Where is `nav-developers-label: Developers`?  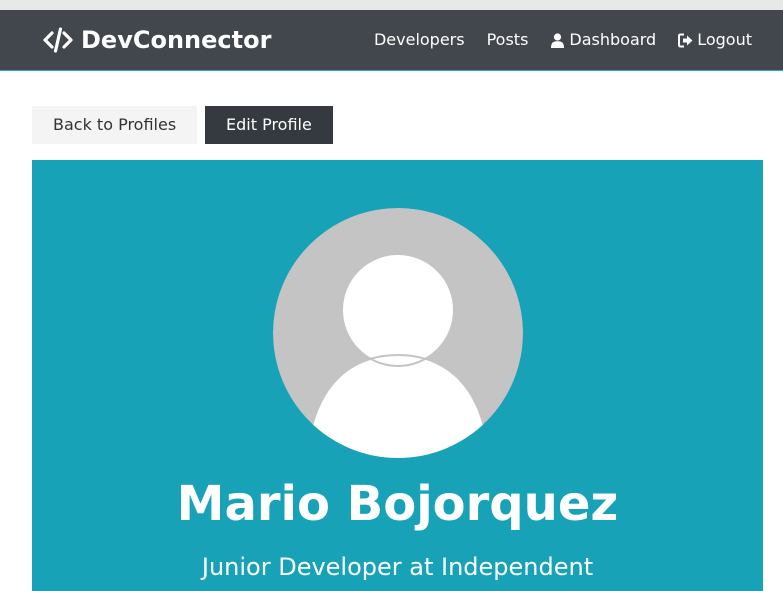 nav-developers-label: Developers is located at coordinates (419, 39).